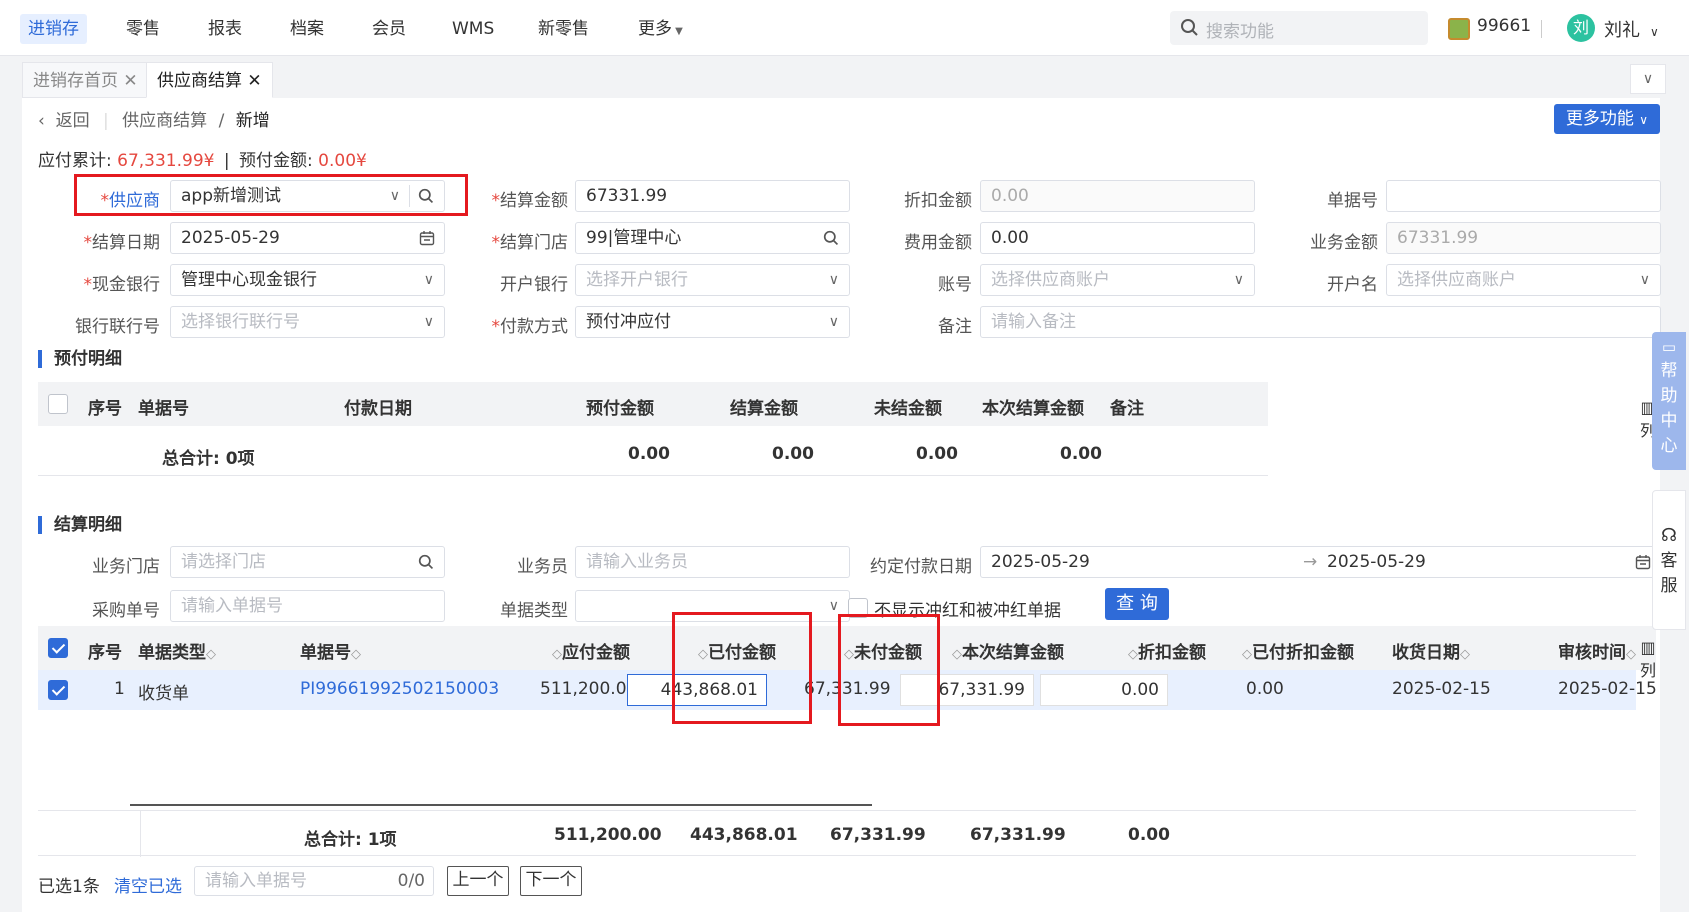  What do you see at coordinates (1117, 196) in the screenshot?
I see `discount-input: 0.00` at bounding box center [1117, 196].